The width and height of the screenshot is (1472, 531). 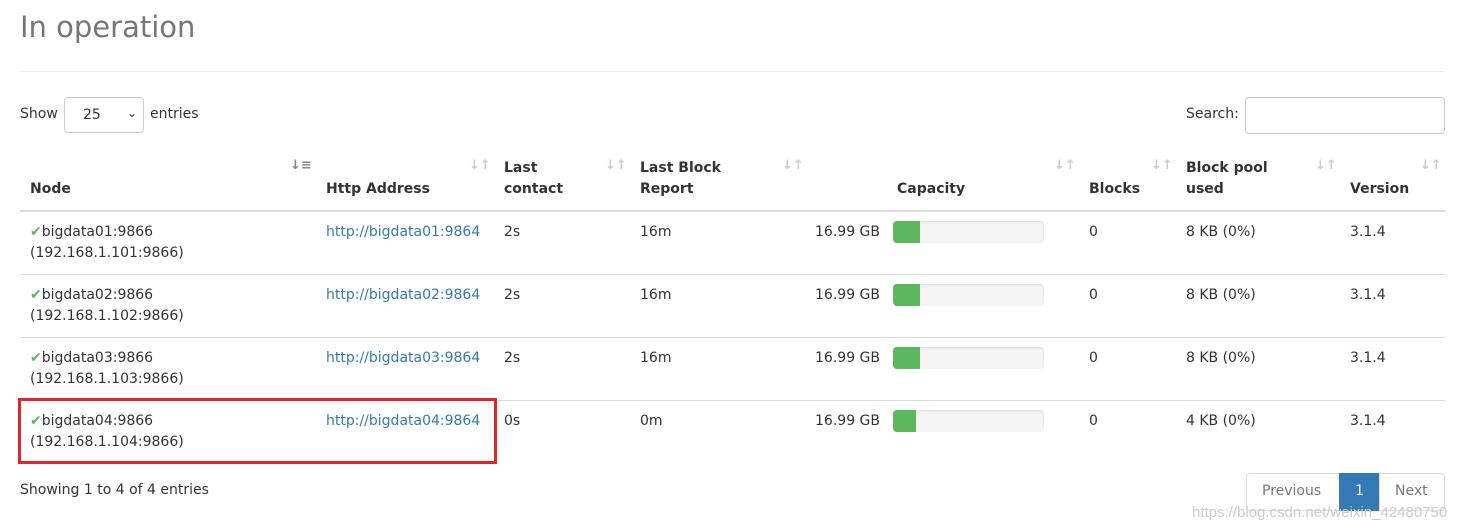 What do you see at coordinates (1114, 189) in the screenshot?
I see `header-blocks: Blocks` at bounding box center [1114, 189].